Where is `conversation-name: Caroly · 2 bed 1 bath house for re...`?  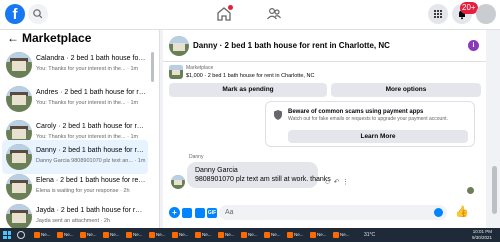 conversation-name: Caroly · 2 bed 1 bath house for re... is located at coordinates (91, 126).